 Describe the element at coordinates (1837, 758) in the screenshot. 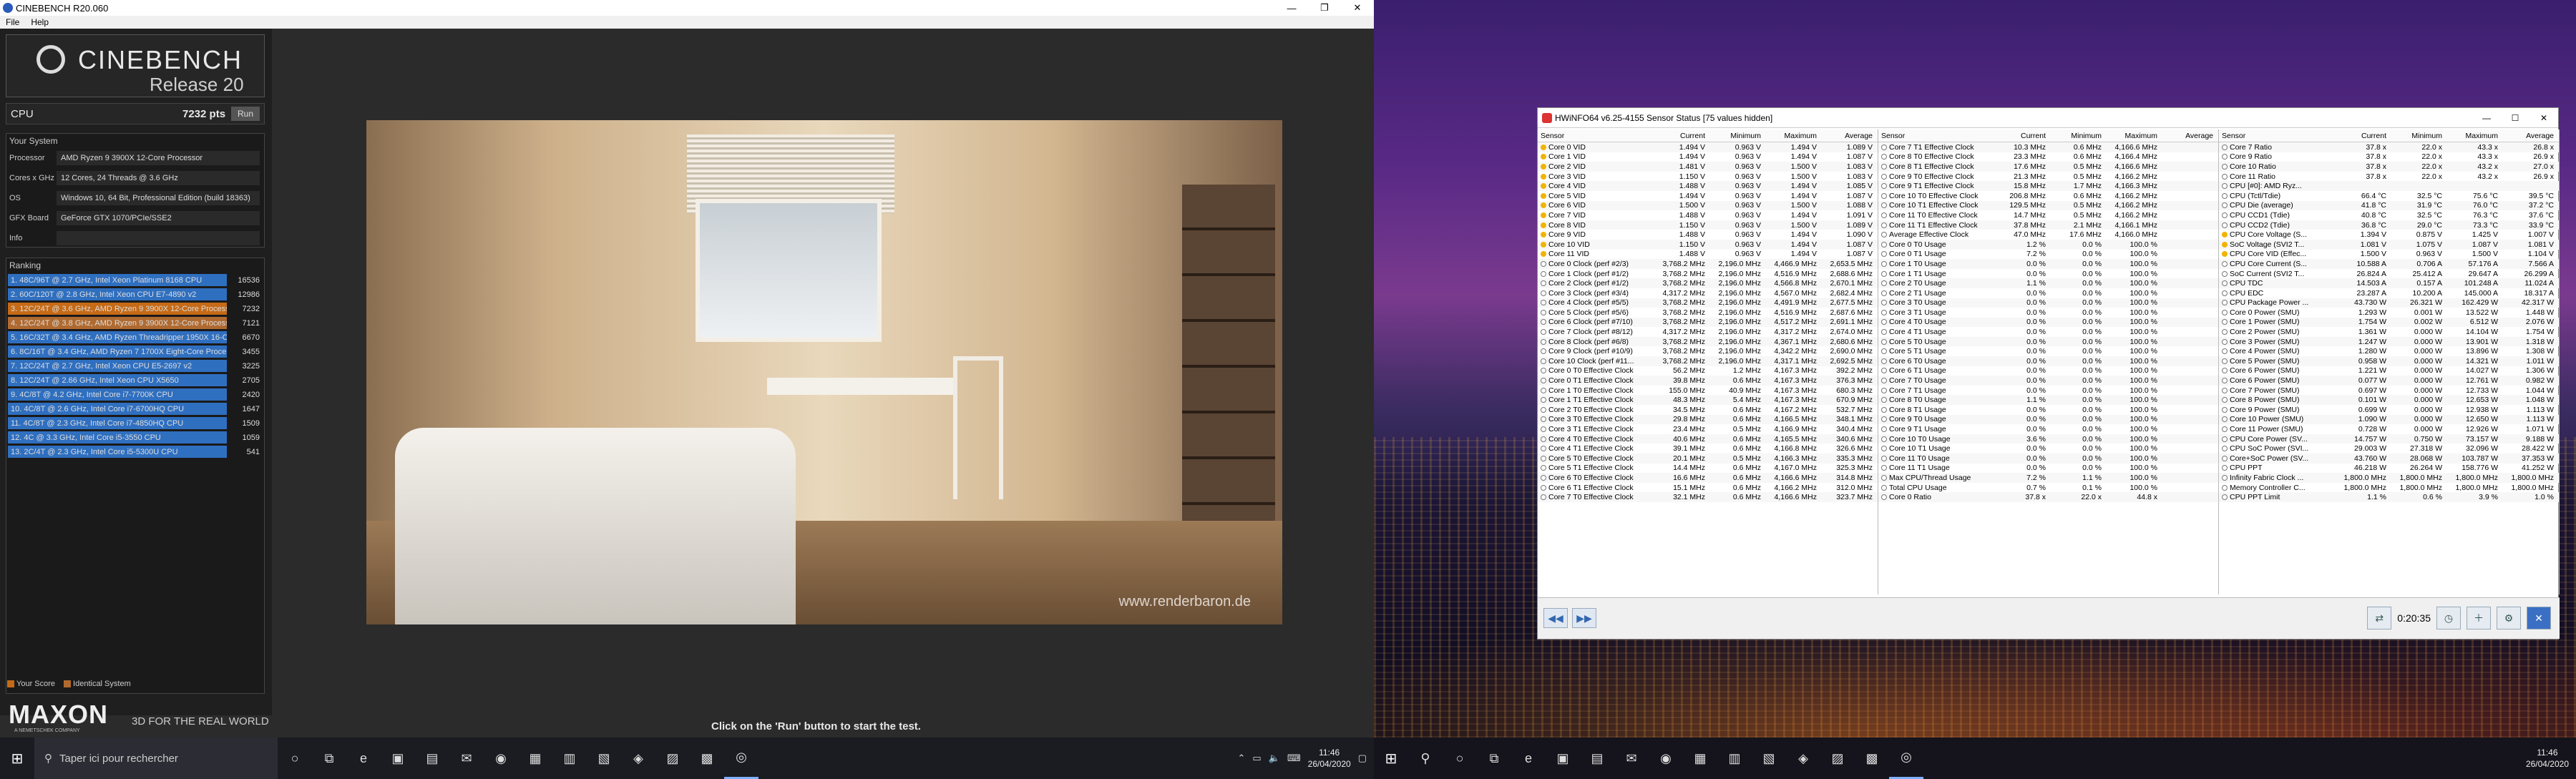

I see `game-app-icon-2: ▨` at that location.